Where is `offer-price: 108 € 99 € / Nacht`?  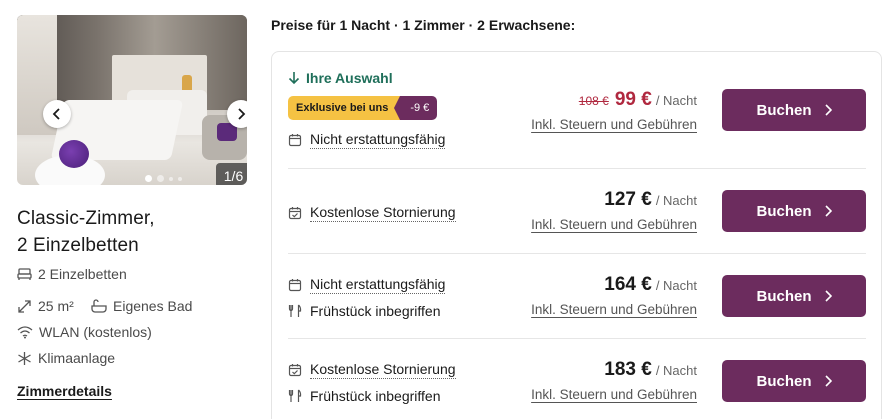
offer-price: 108 € 99 € / Nacht is located at coordinates (638, 100).